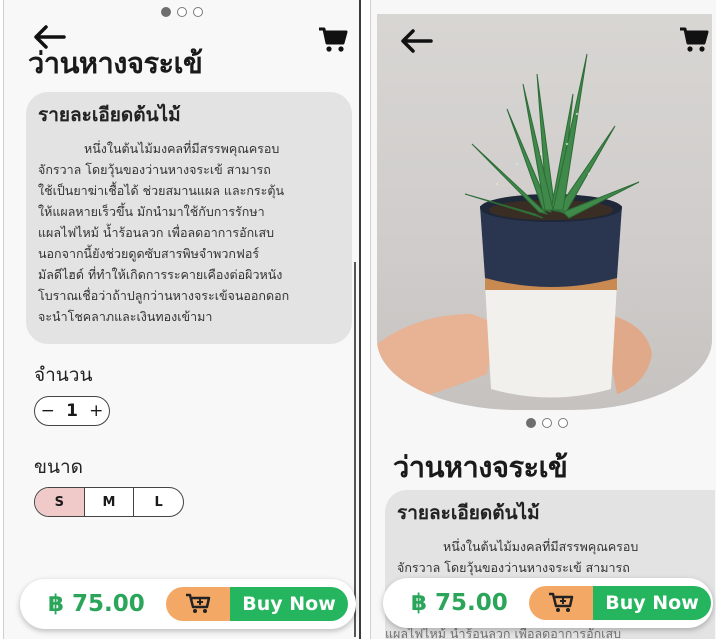 The height and width of the screenshot is (639, 716). I want to click on quantity-value: 1, so click(72, 411).